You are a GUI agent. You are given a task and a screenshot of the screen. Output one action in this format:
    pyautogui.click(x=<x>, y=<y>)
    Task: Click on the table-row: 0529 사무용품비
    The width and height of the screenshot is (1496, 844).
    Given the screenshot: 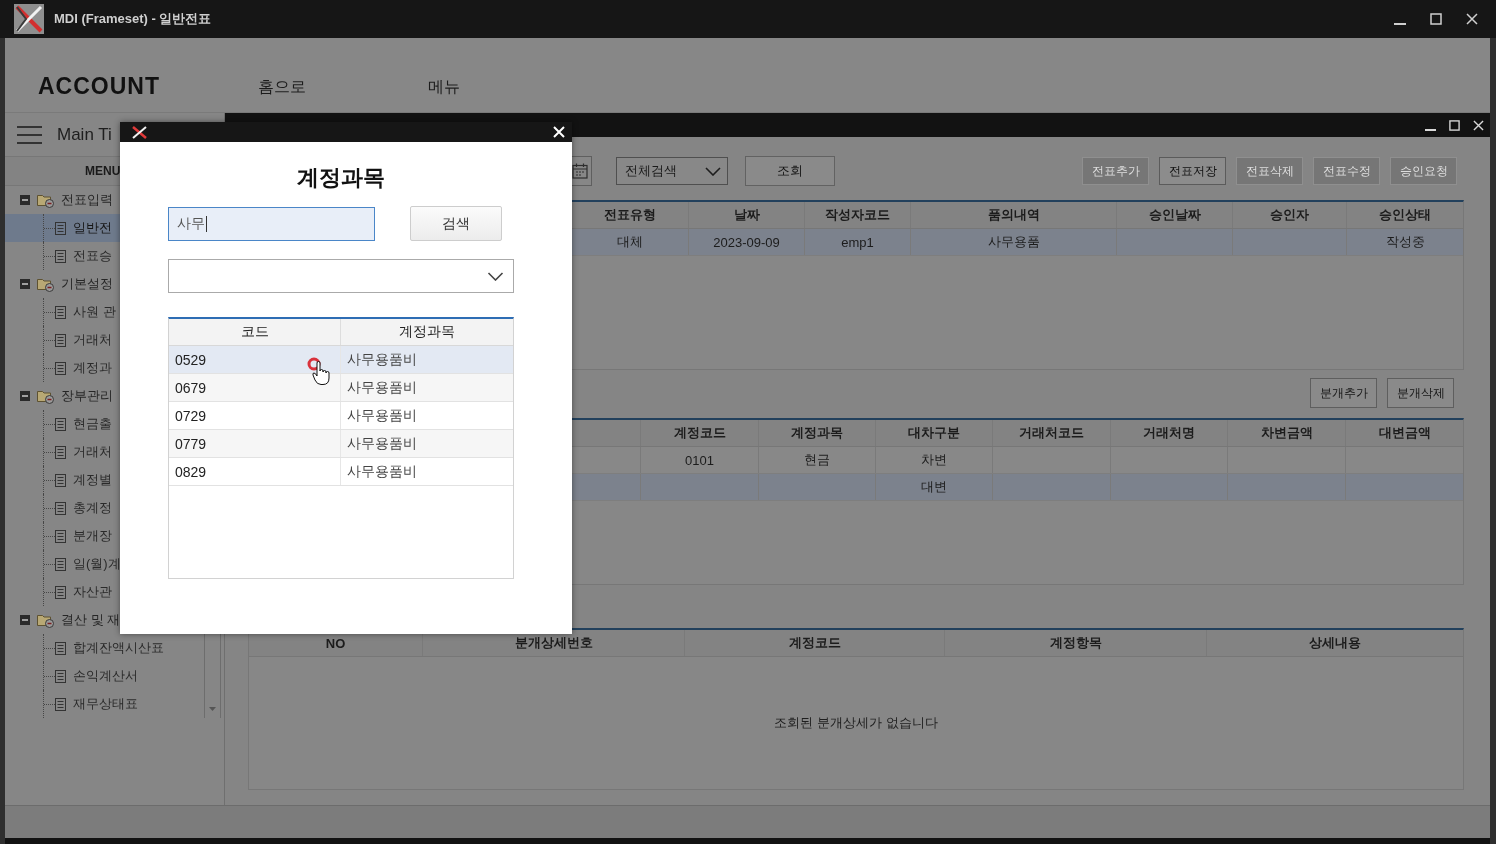 What is the action you would take?
    pyautogui.click(x=341, y=360)
    